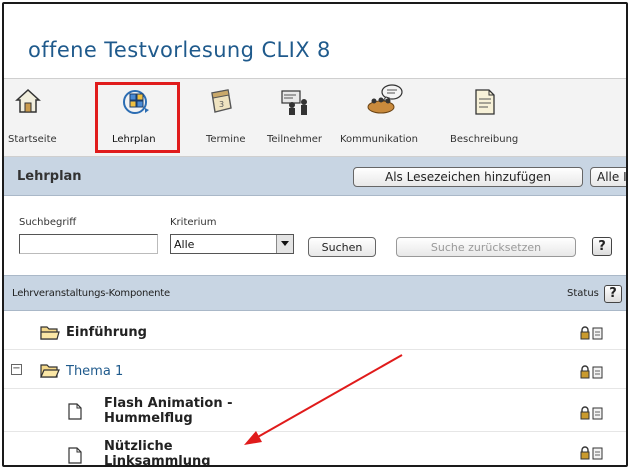 The height and width of the screenshot is (469, 630). I want to click on open-folder-icon, so click(50, 371).